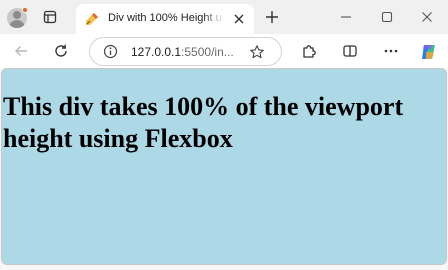 The width and height of the screenshot is (448, 270). What do you see at coordinates (272, 17) in the screenshot?
I see `new-tab-icon` at bounding box center [272, 17].